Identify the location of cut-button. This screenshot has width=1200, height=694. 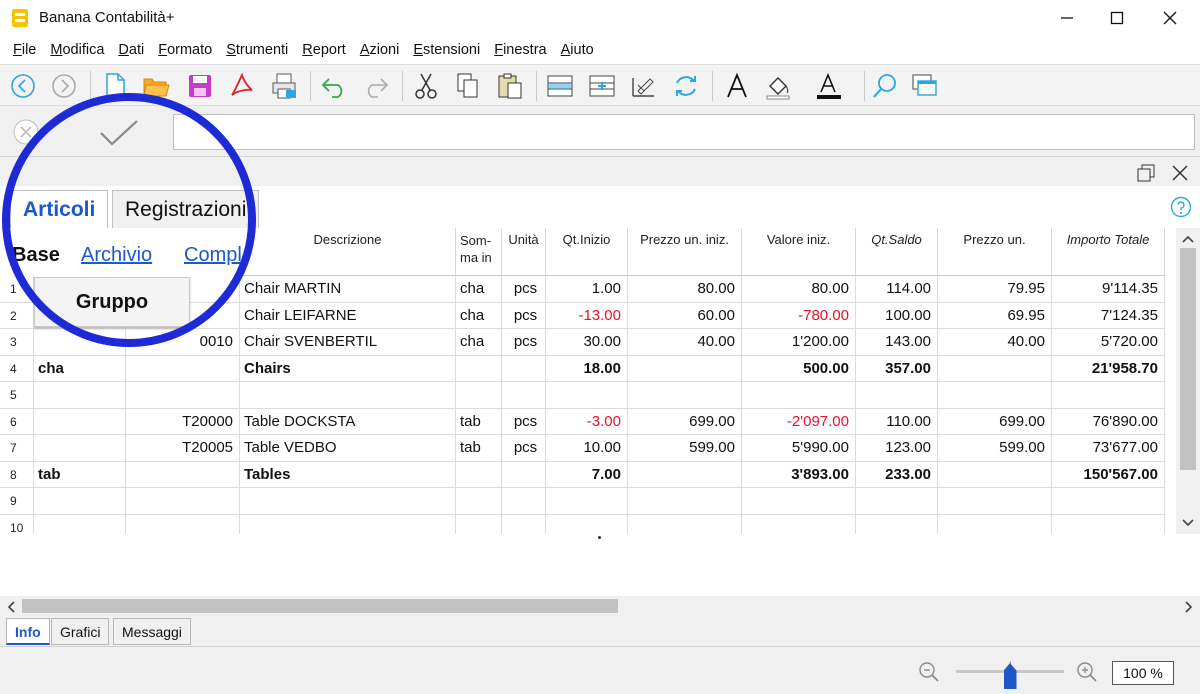
(426, 86).